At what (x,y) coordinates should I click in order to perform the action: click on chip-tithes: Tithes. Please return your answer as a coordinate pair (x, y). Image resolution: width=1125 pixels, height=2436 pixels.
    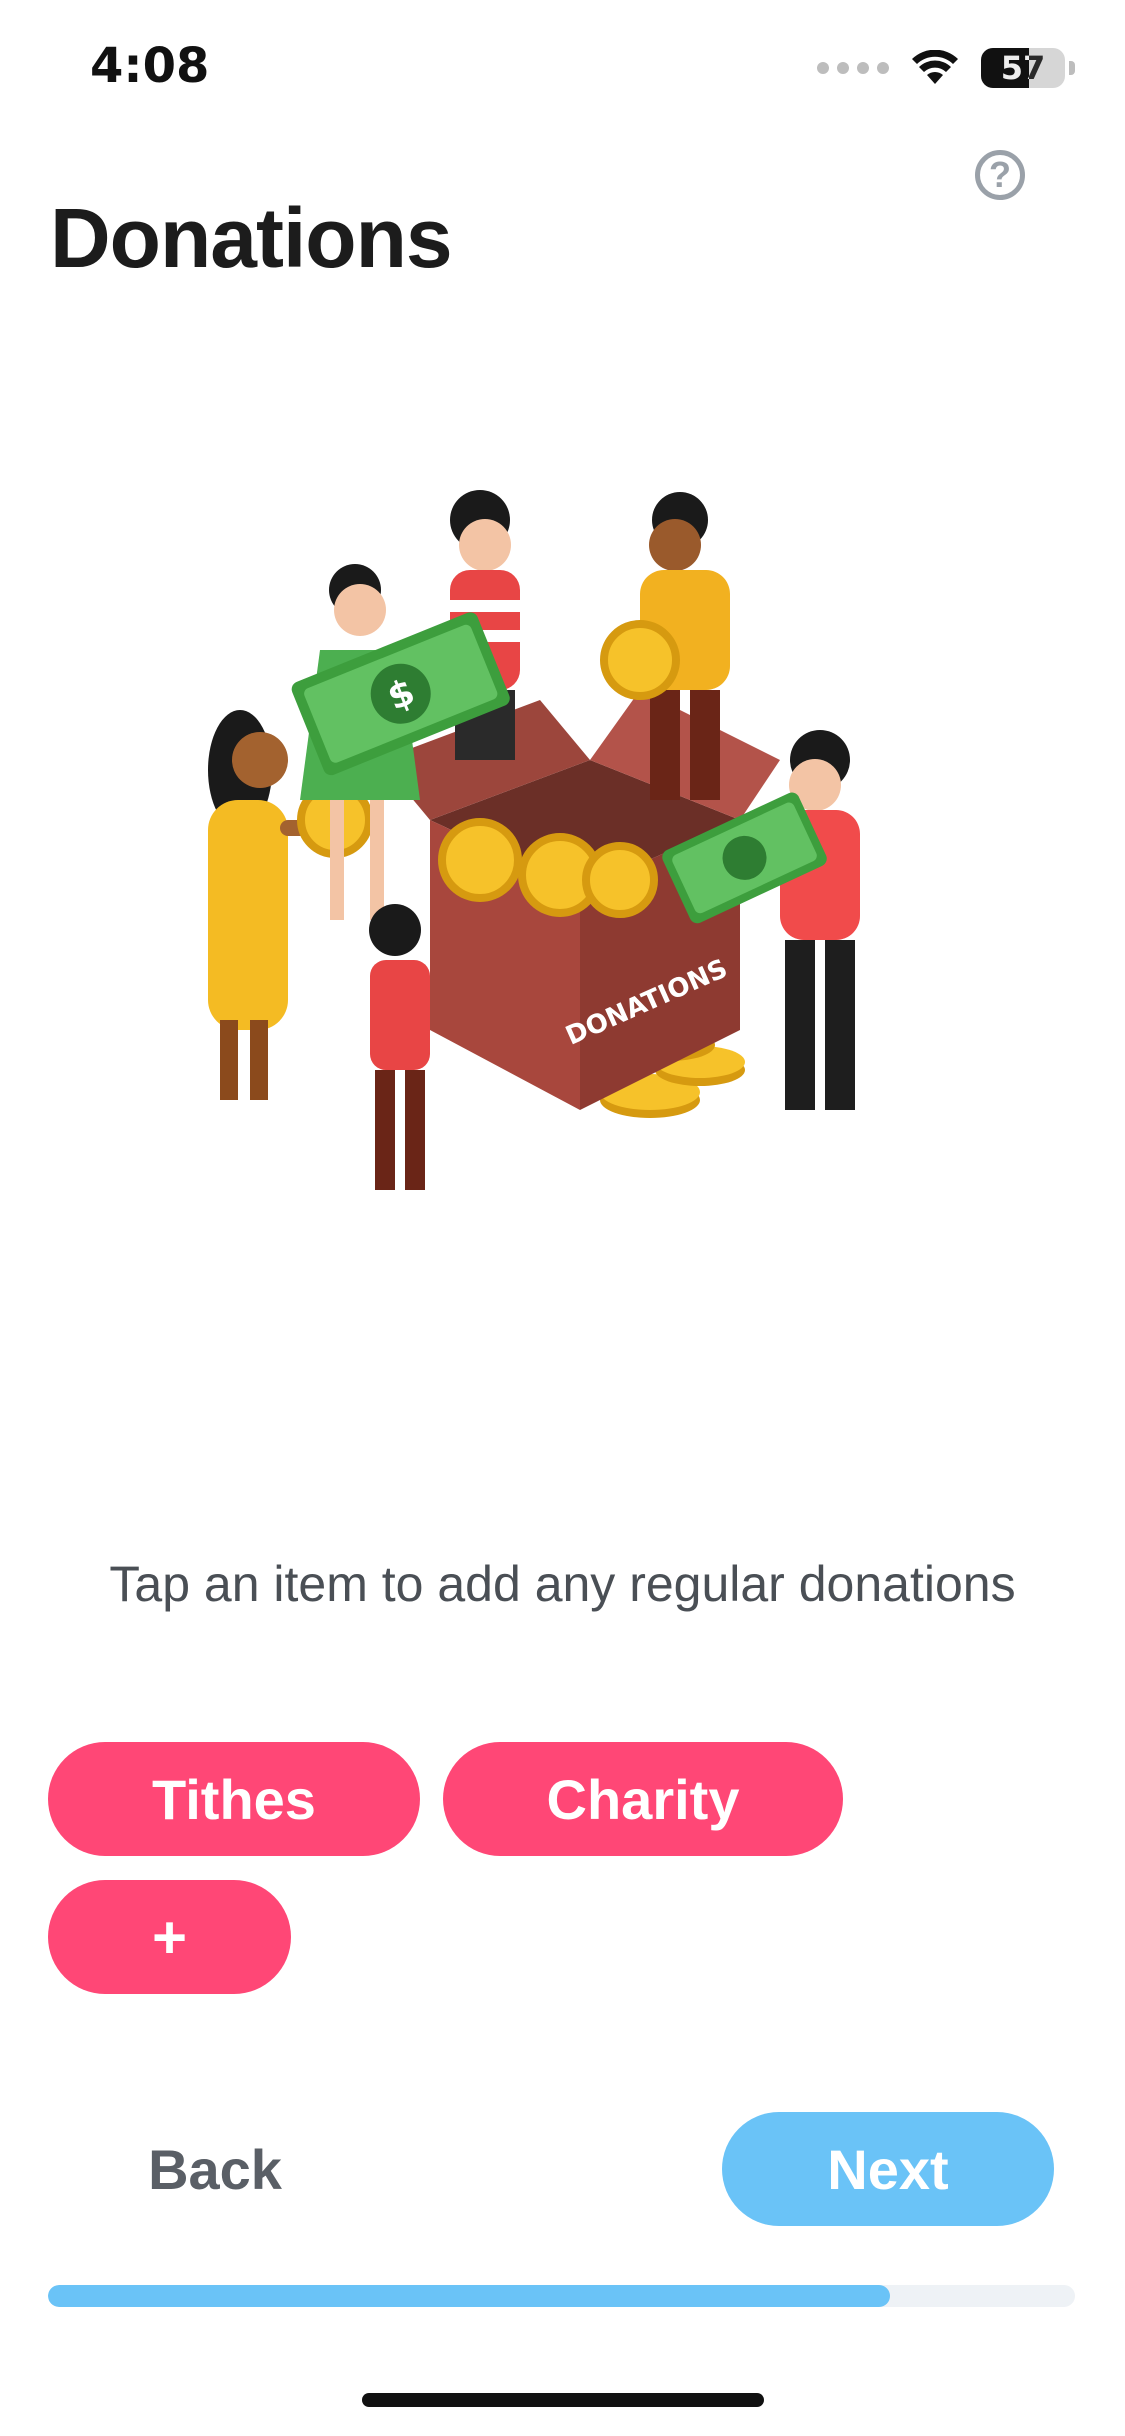
    Looking at the image, I should click on (234, 1799).